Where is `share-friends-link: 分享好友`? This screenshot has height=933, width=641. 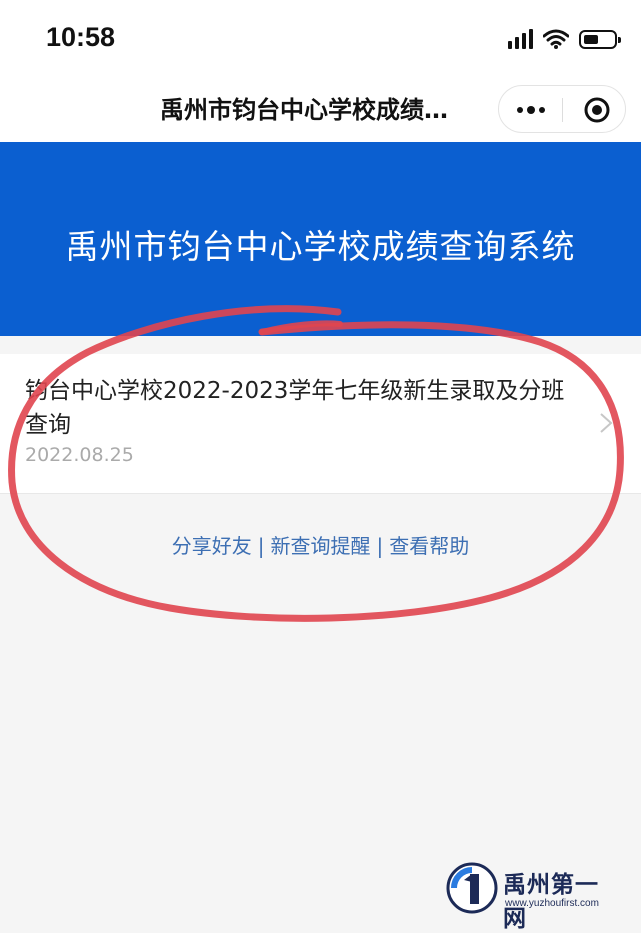 share-friends-link: 分享好友 is located at coordinates (212, 546).